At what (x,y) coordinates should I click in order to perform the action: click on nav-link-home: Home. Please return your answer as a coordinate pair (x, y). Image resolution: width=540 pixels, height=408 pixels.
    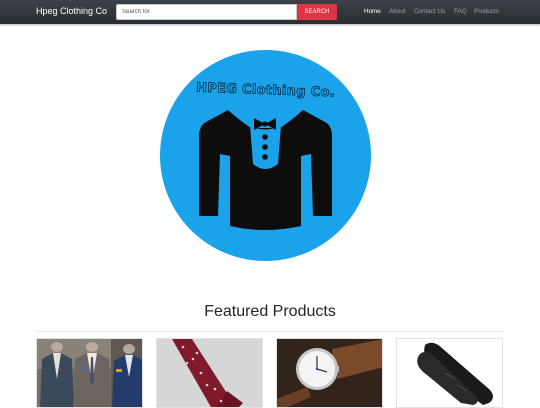
    Looking at the image, I should click on (372, 11).